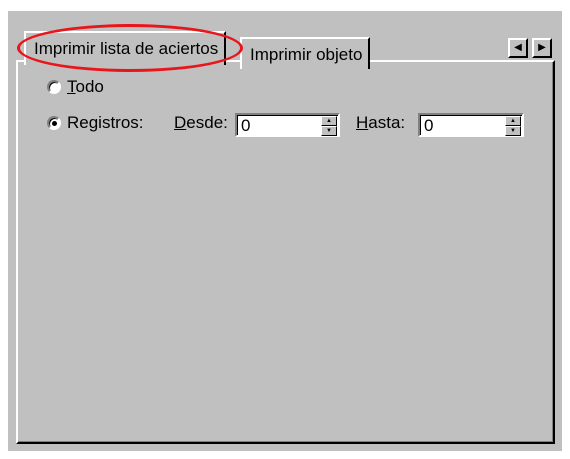 Image resolution: width=570 pixels, height=459 pixels. I want to click on radio-registros-button, so click(54, 123).